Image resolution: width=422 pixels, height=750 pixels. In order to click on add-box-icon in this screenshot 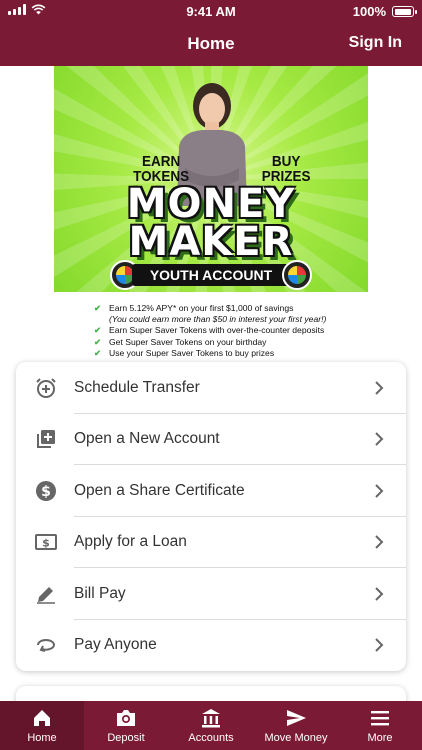, I will do `click(46, 439)`.